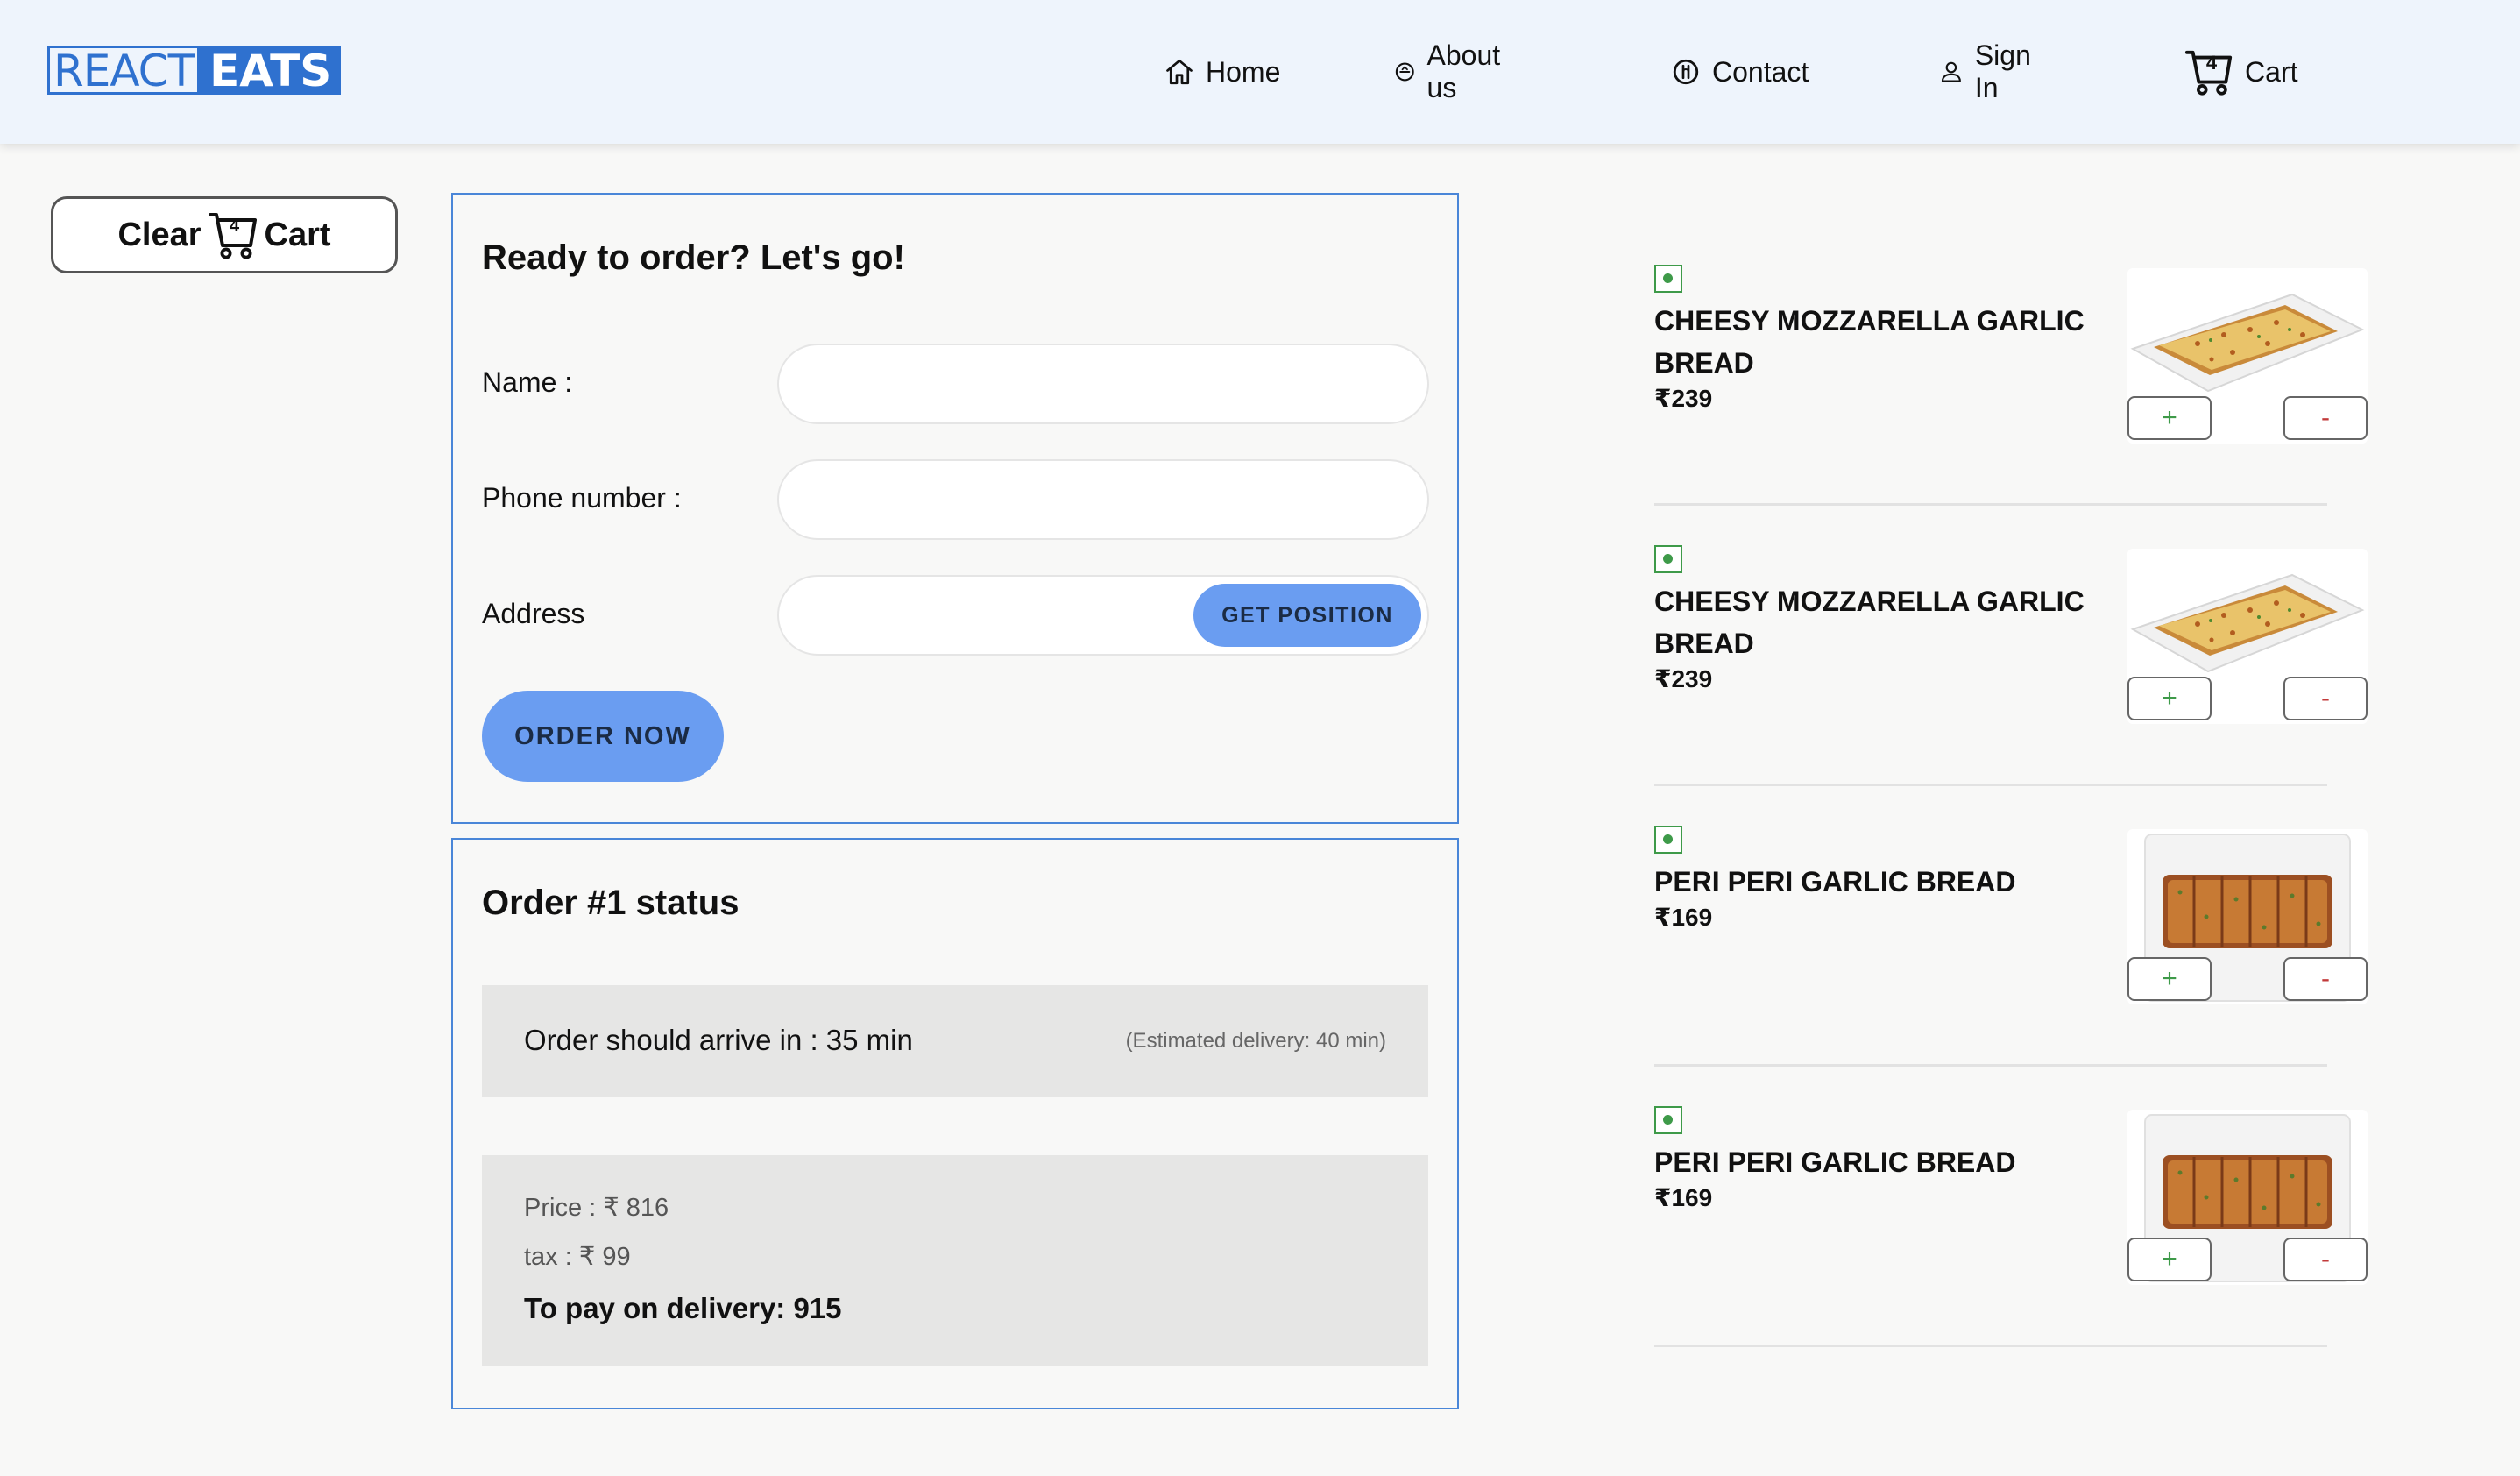 This screenshot has height=1476, width=2520. I want to click on address-label: Address, so click(533, 614).